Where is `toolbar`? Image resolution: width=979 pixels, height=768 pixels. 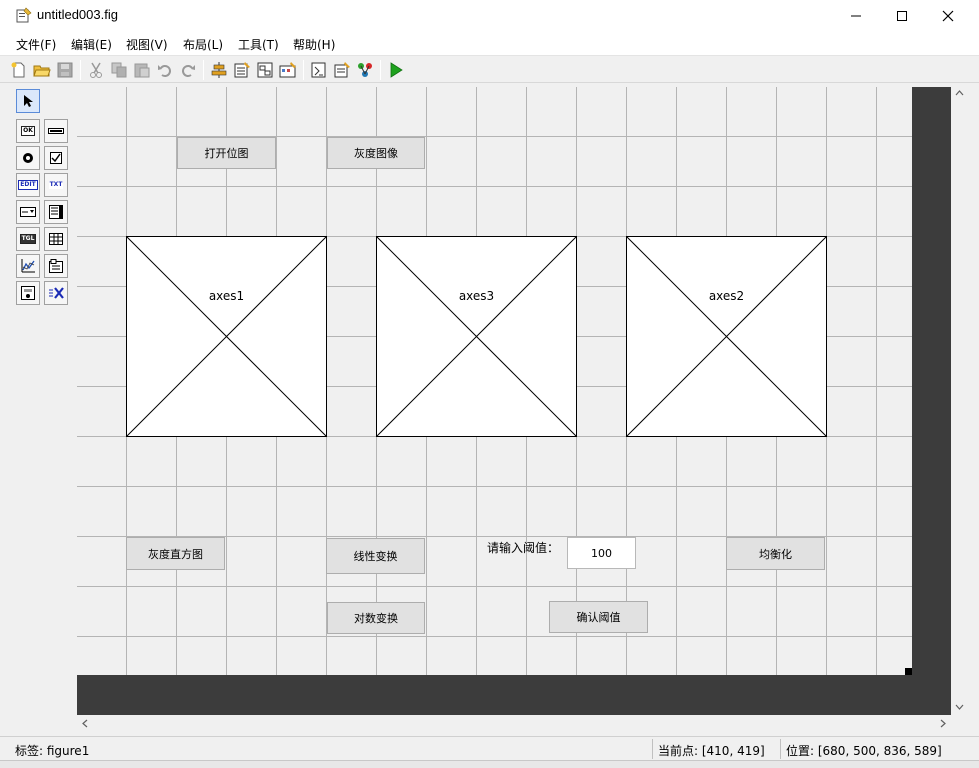
toolbar is located at coordinates (489, 70).